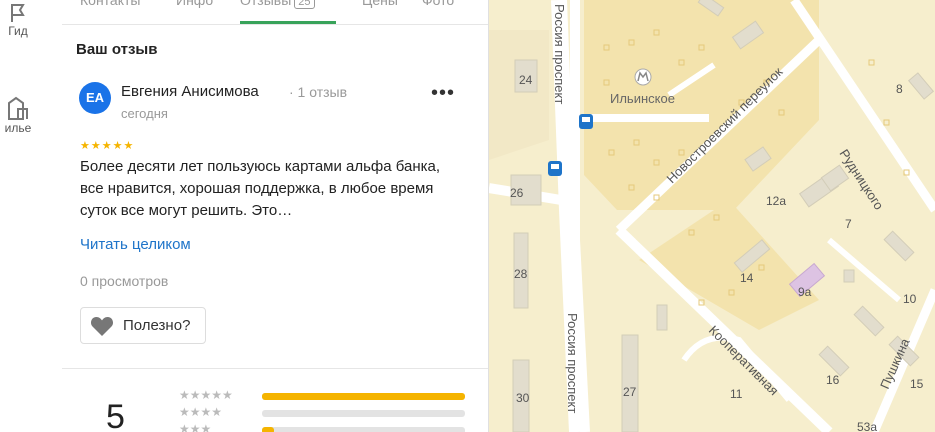 The image size is (935, 432). Describe the element at coordinates (135, 244) in the screenshot. I see `read-more-link: Читать целиком` at that location.